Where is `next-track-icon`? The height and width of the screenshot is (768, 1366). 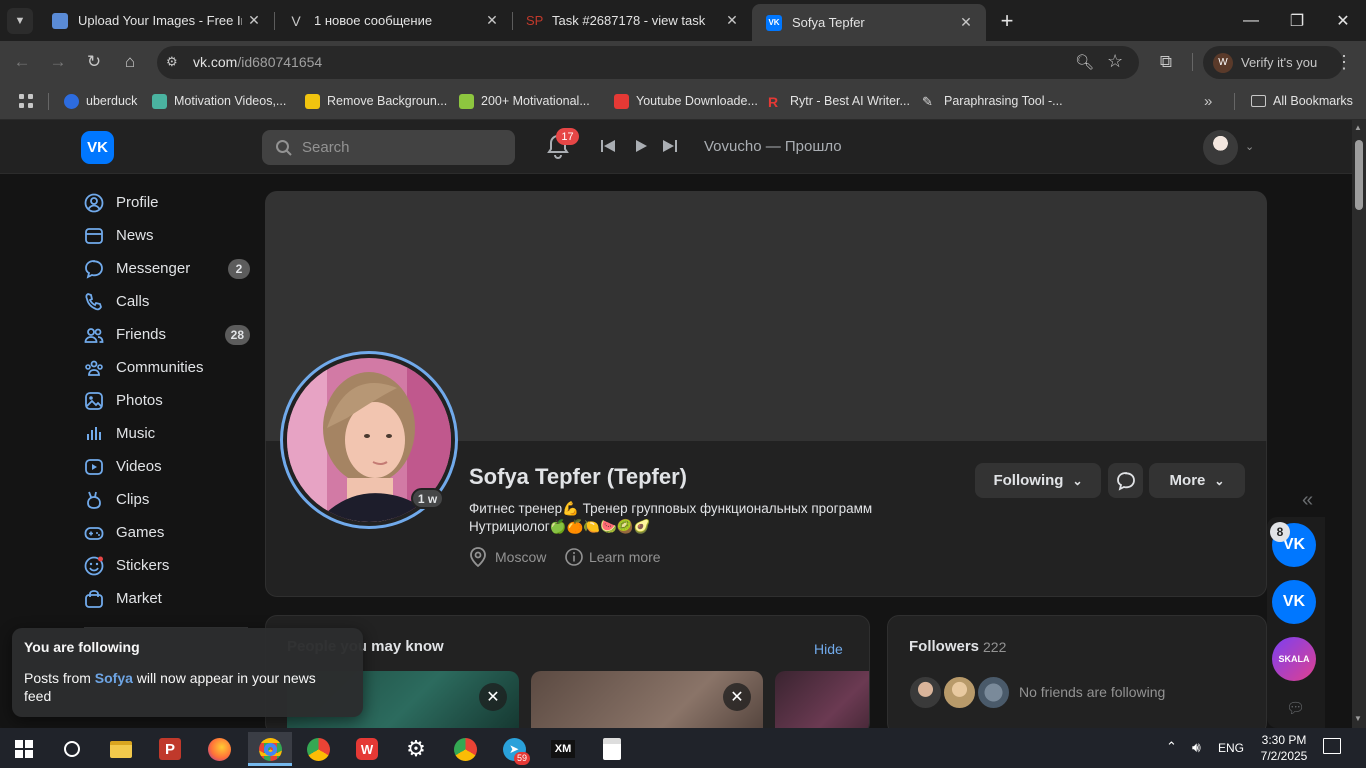
next-track-icon is located at coordinates (670, 146).